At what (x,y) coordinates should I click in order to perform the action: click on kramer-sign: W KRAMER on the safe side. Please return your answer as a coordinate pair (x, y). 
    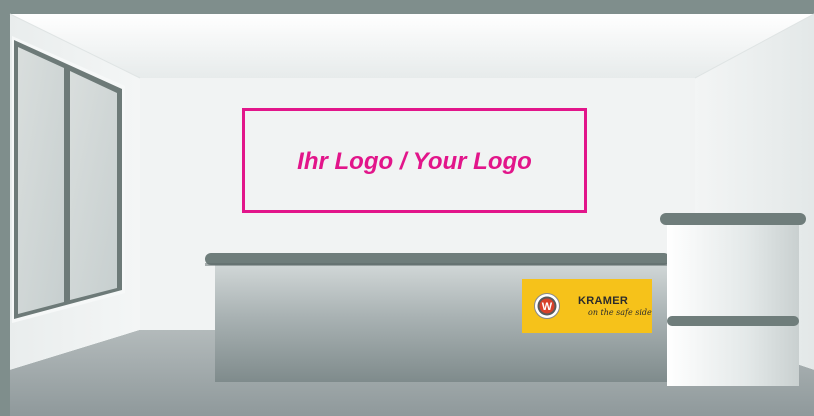
    Looking at the image, I should click on (587, 306).